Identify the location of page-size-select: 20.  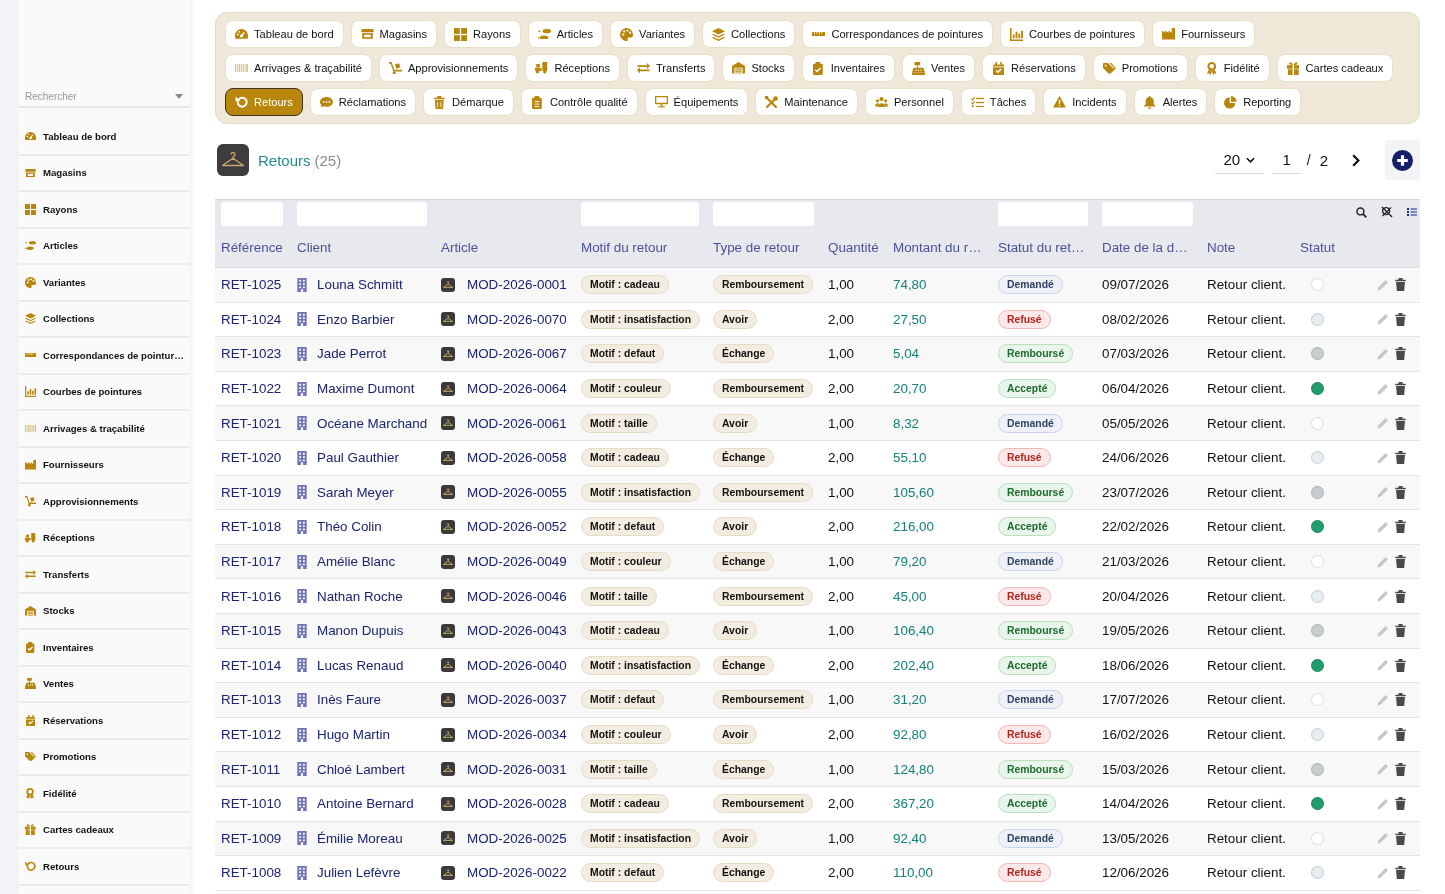
(1239, 160).